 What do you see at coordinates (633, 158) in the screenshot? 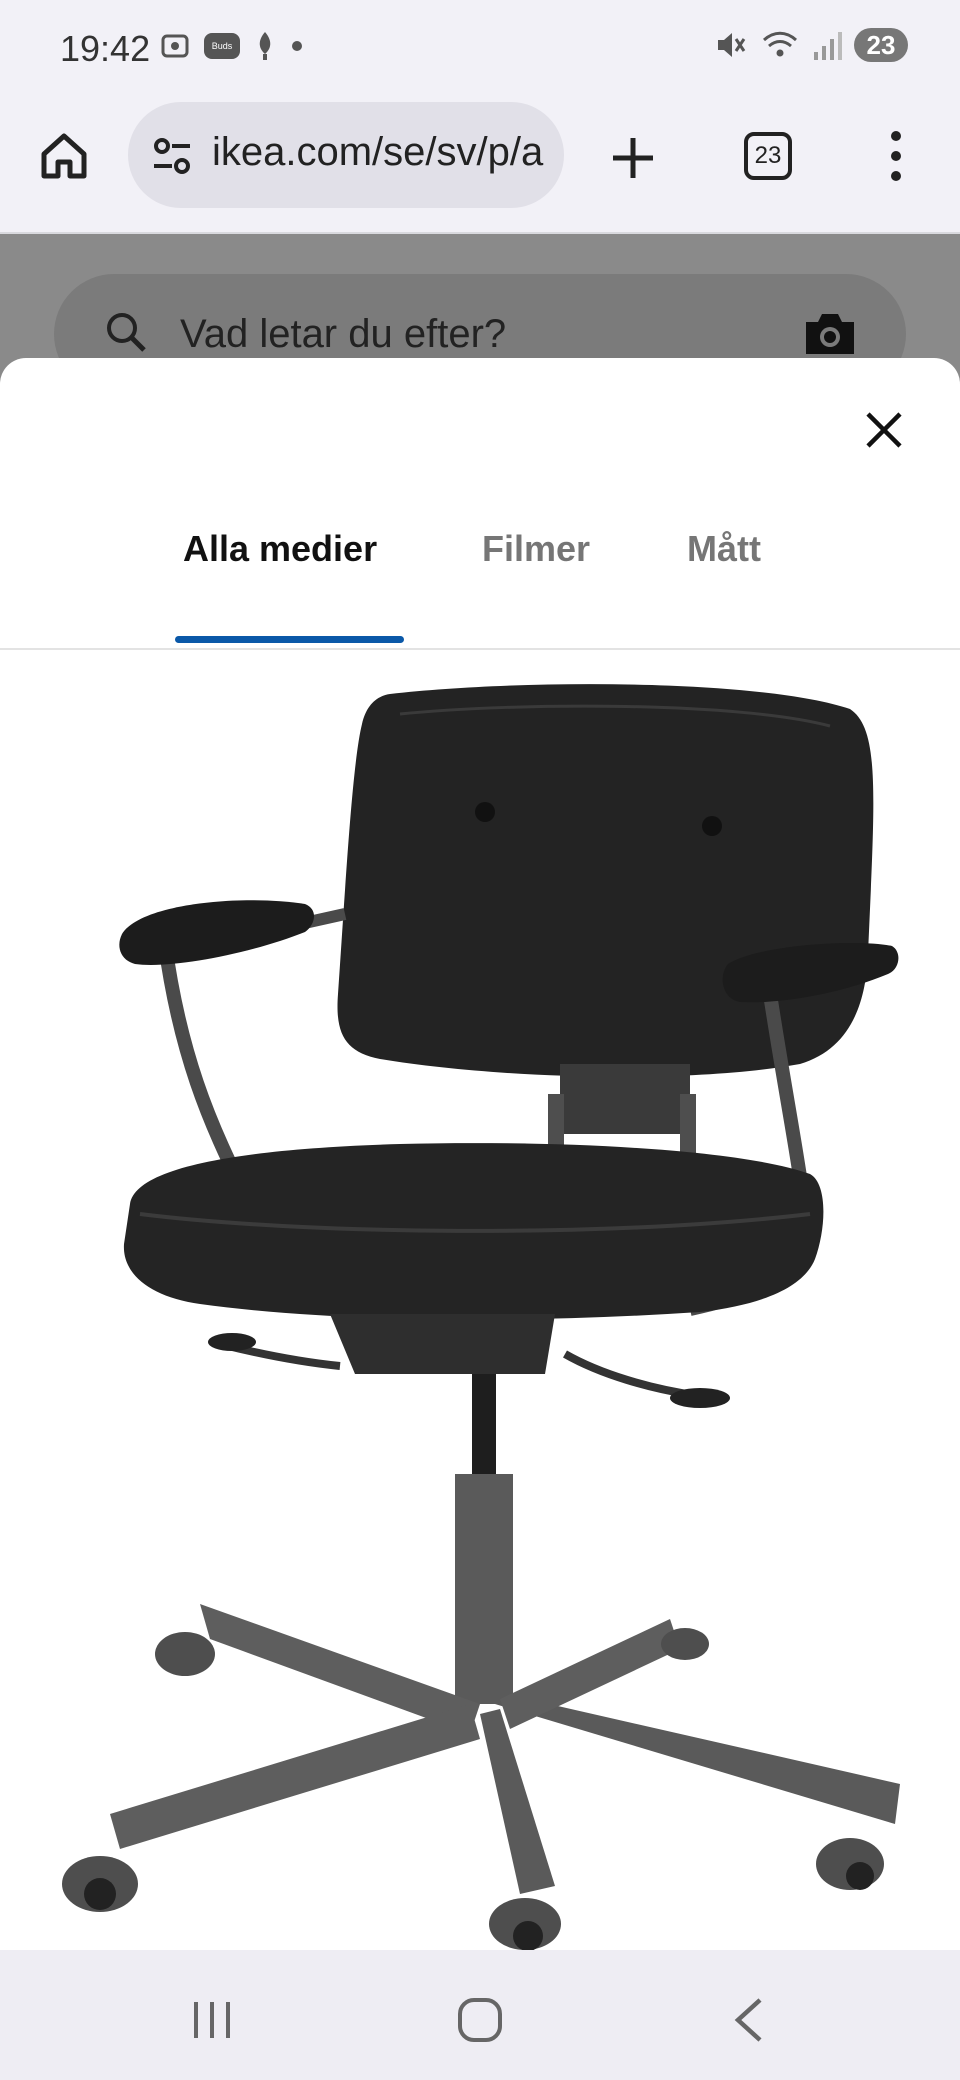
I see `new-tab-icon` at bounding box center [633, 158].